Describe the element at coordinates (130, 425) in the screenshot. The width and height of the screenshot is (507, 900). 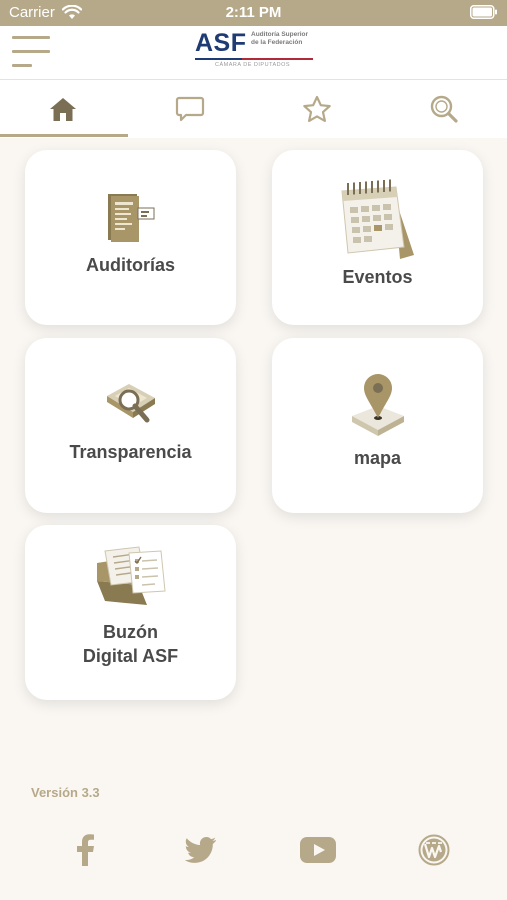
I see `menu-card-transparencia: Transparencia` at that location.